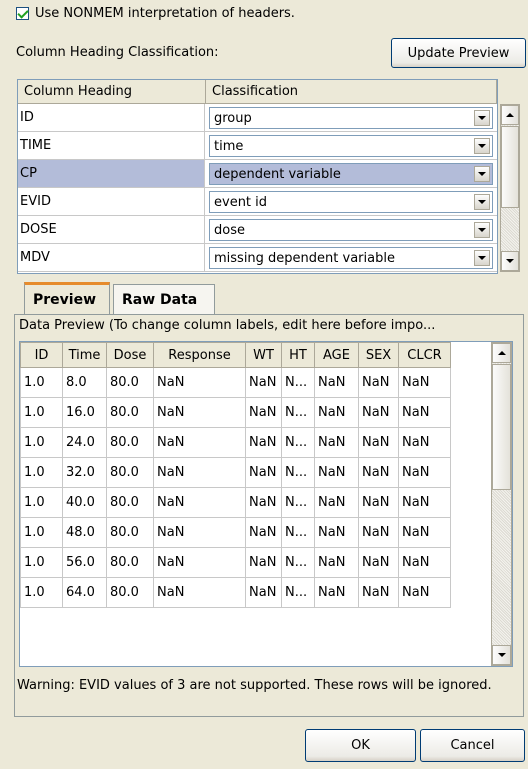 This screenshot has height=769, width=528. Describe the element at coordinates (501, 427) in the screenshot. I see `preview-scrollbar-thumb` at that location.